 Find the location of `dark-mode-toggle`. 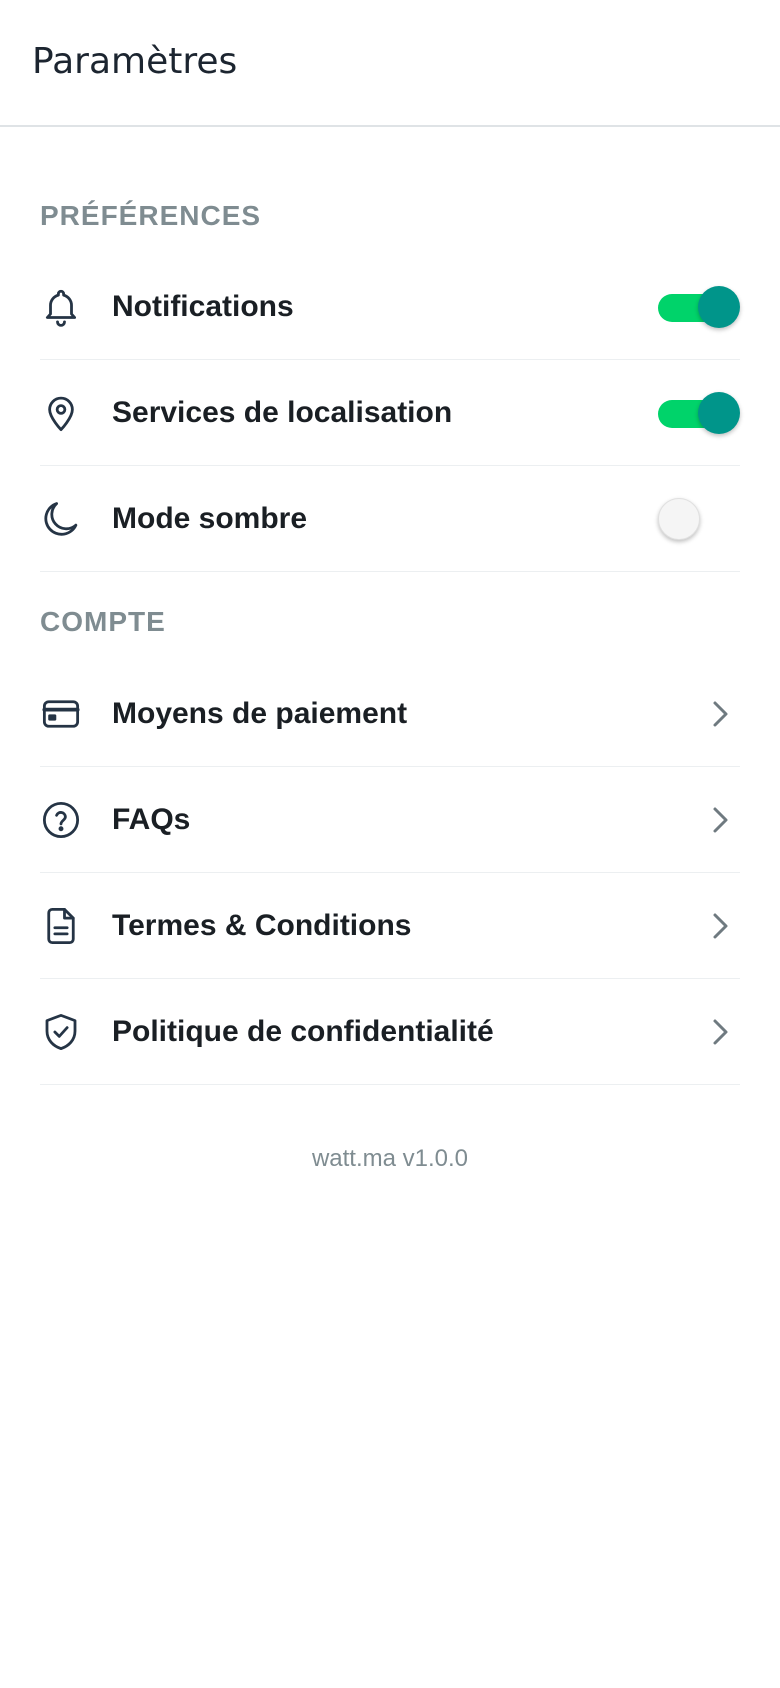

dark-mode-toggle is located at coordinates (679, 519).